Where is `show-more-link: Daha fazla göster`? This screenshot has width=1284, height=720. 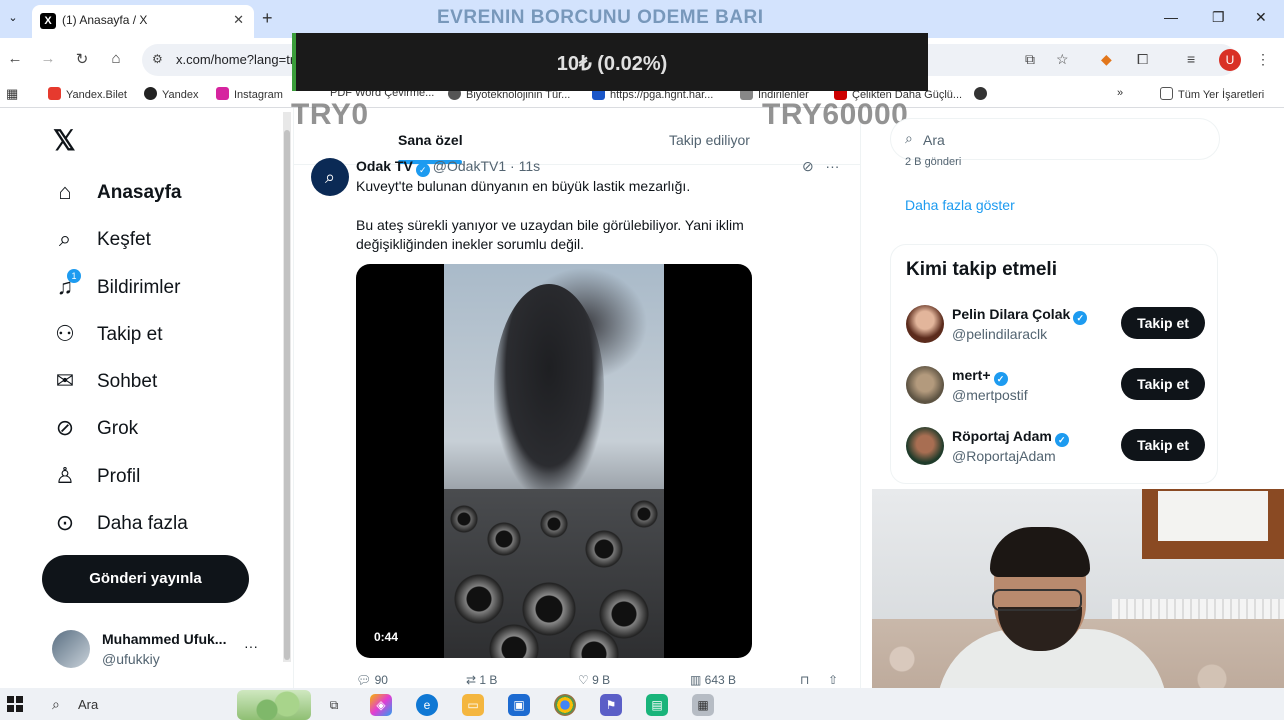
show-more-link: Daha fazla göster is located at coordinates (960, 205).